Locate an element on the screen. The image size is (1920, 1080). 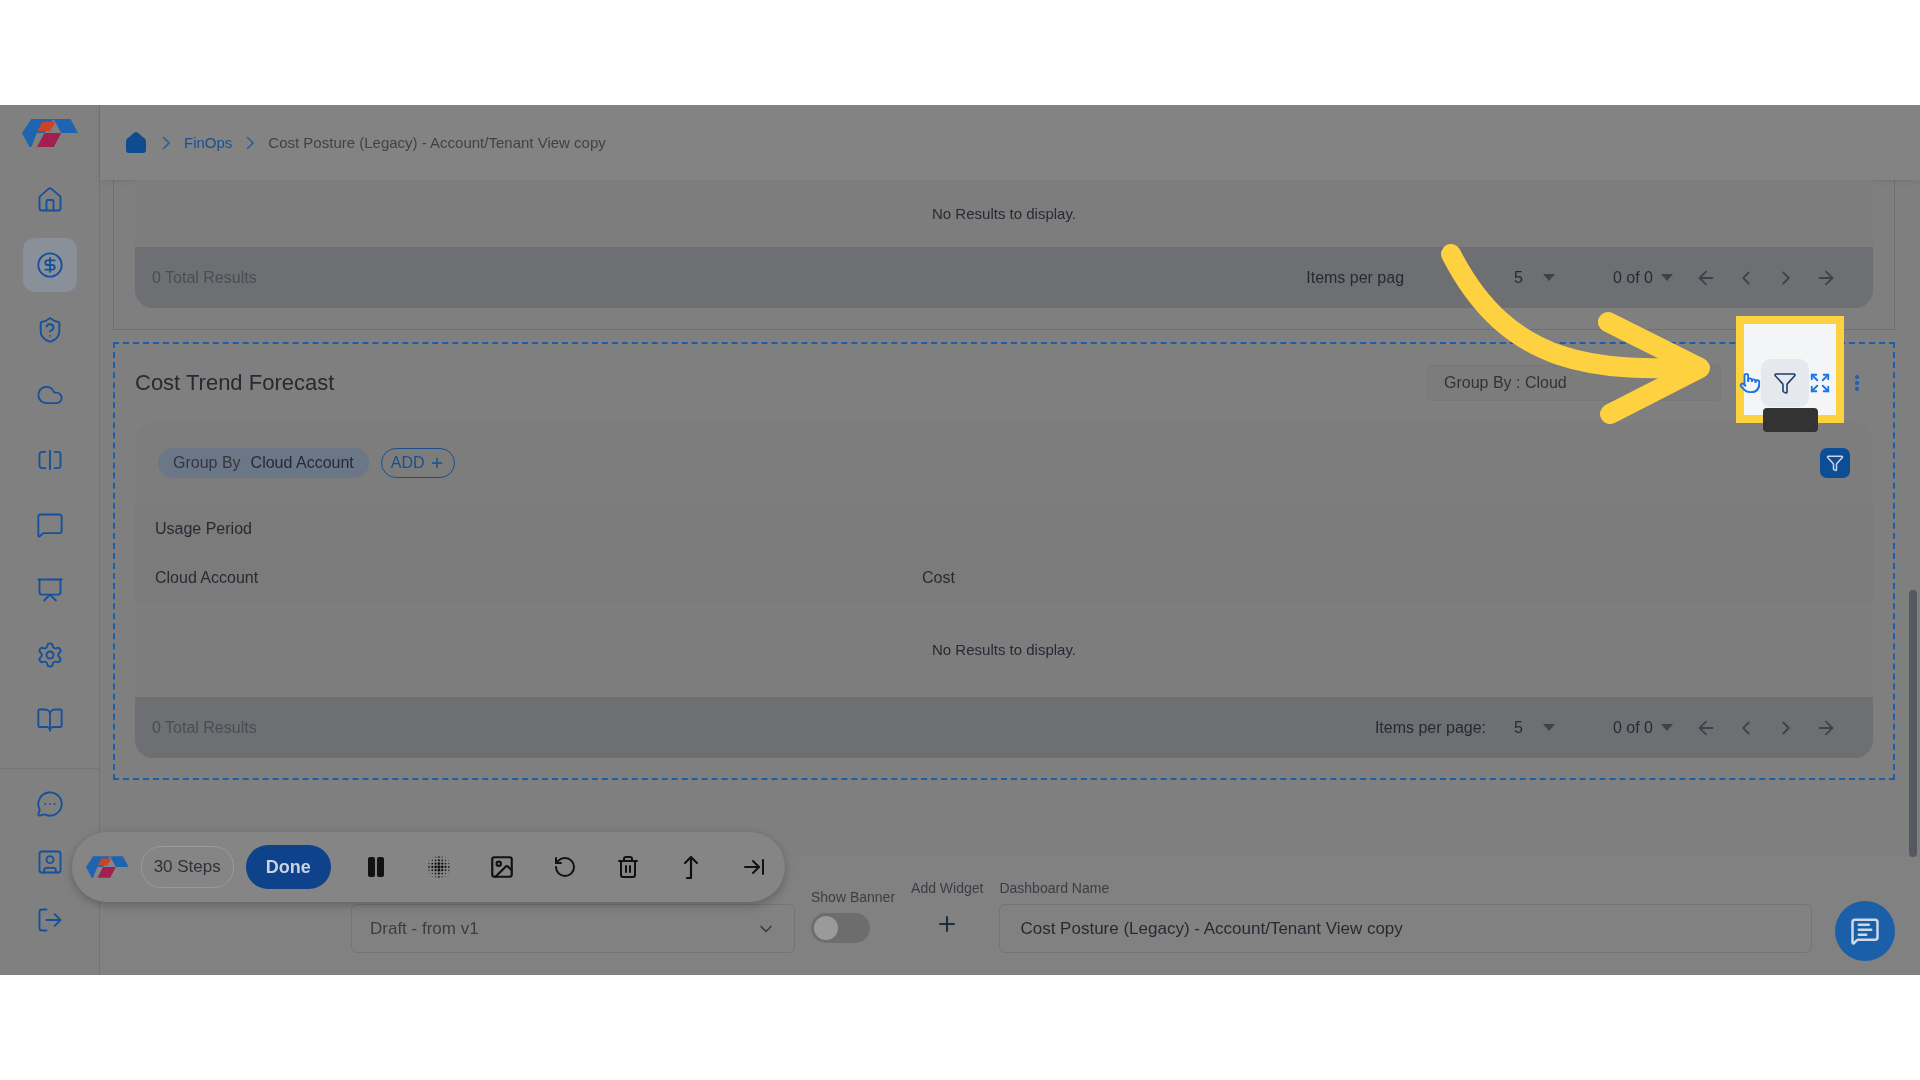
group-by-chip: Group By Cloud Account is located at coordinates (263, 463).